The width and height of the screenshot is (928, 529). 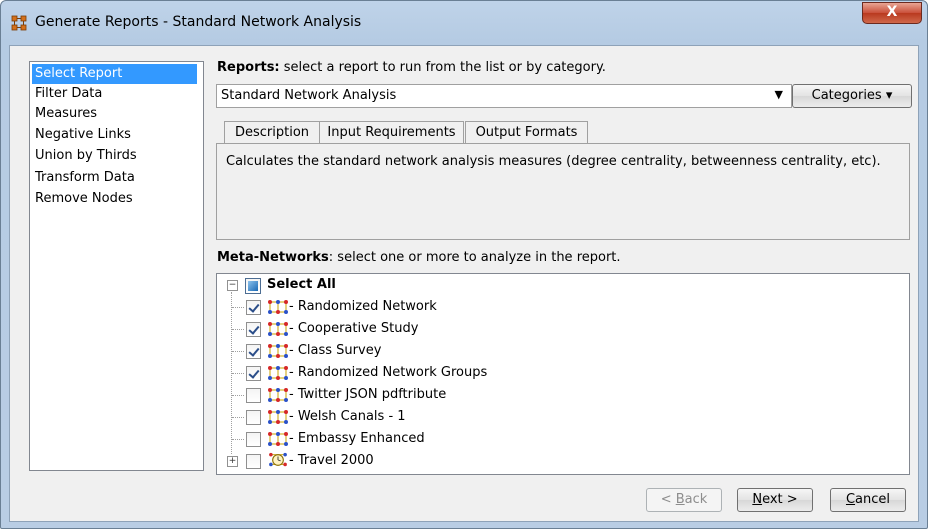 What do you see at coordinates (562, 417) in the screenshot?
I see `tree-row: - Welsh Canals - 1` at bounding box center [562, 417].